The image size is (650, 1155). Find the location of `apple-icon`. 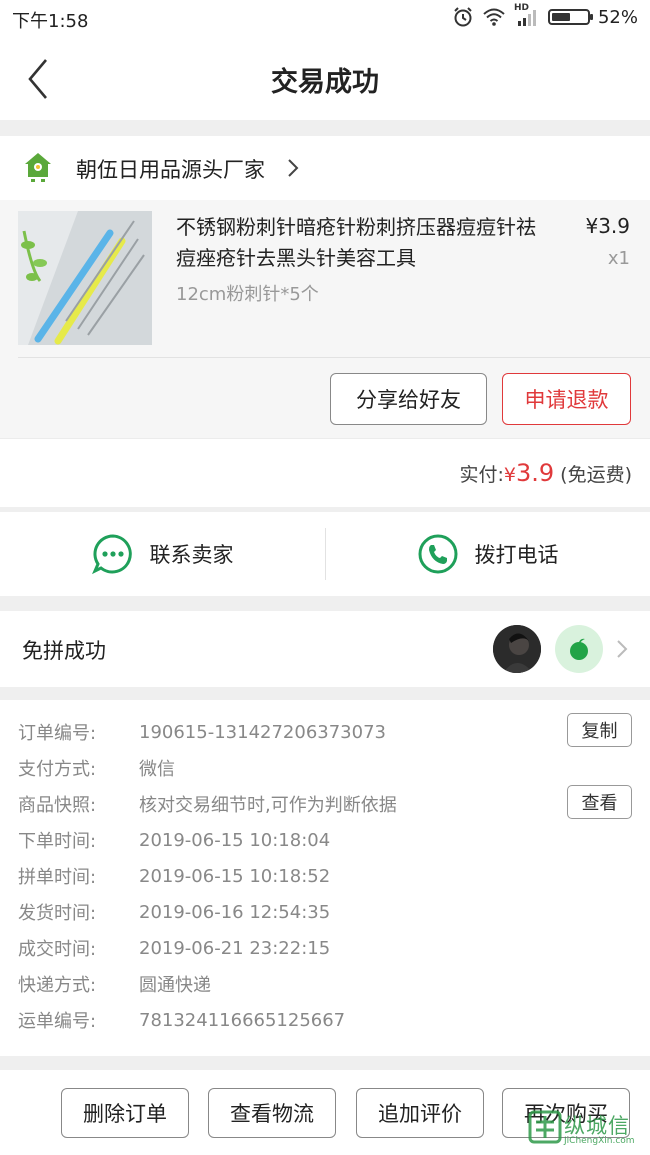

apple-icon is located at coordinates (579, 649).